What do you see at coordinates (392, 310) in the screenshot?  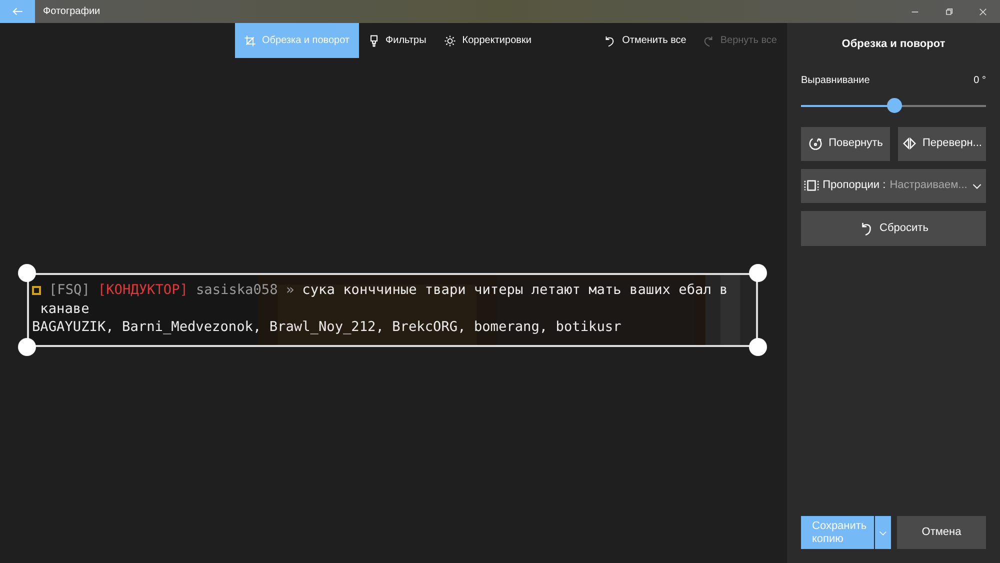 I see `crop-frame: [FSQ] [КОНДУКТОР] sasiska058 » сука конччиные твари читеры летают мать ваших ебал в канаве BAGAYUZIK, Barni_Medvezonok, Brawl_Noy_212, BrekcORG, bomerang, botikusr` at bounding box center [392, 310].